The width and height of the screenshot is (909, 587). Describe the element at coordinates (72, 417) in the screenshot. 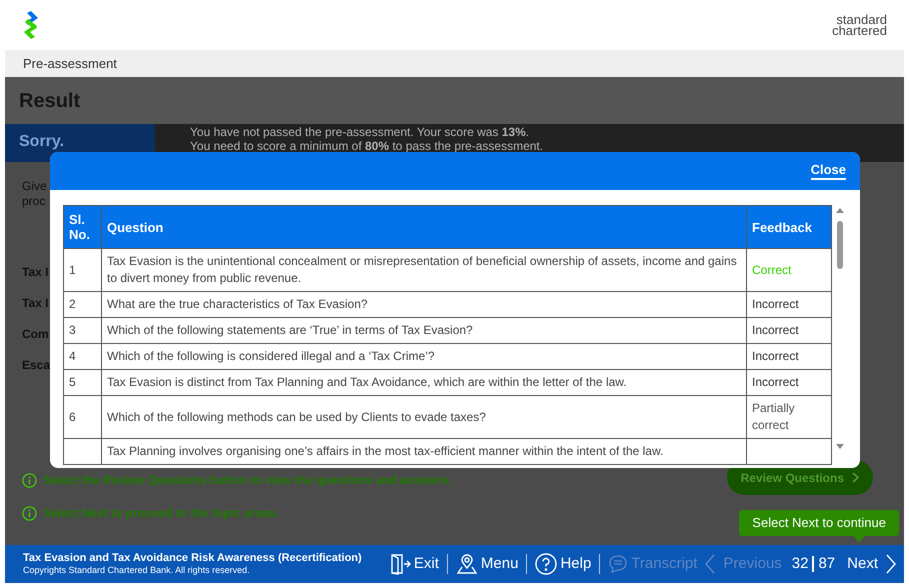

I see `row-number: 6` at that location.